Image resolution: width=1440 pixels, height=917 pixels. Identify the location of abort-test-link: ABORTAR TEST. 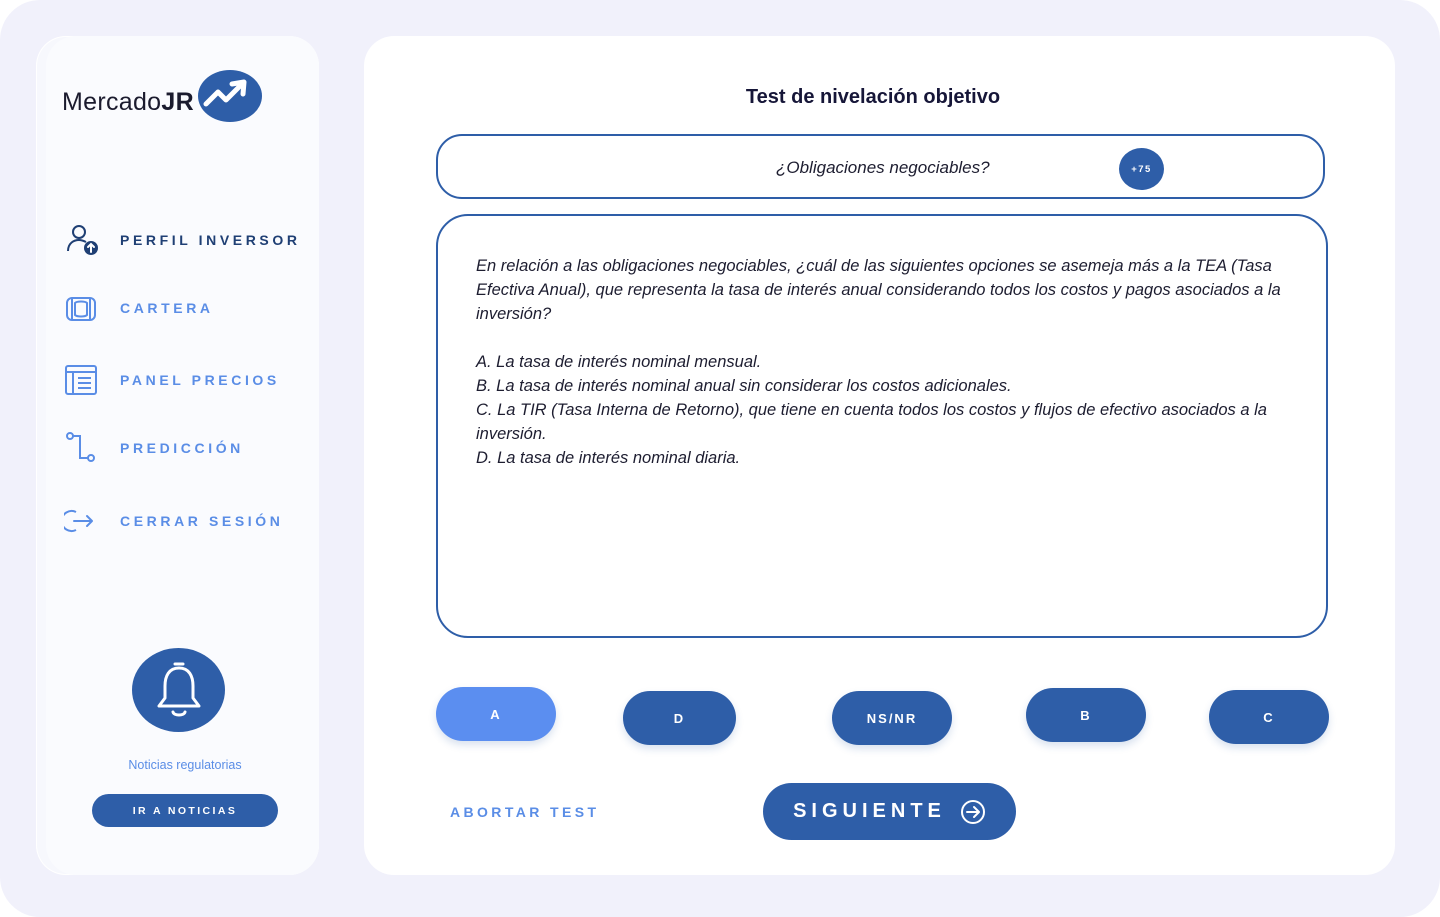
(524, 812).